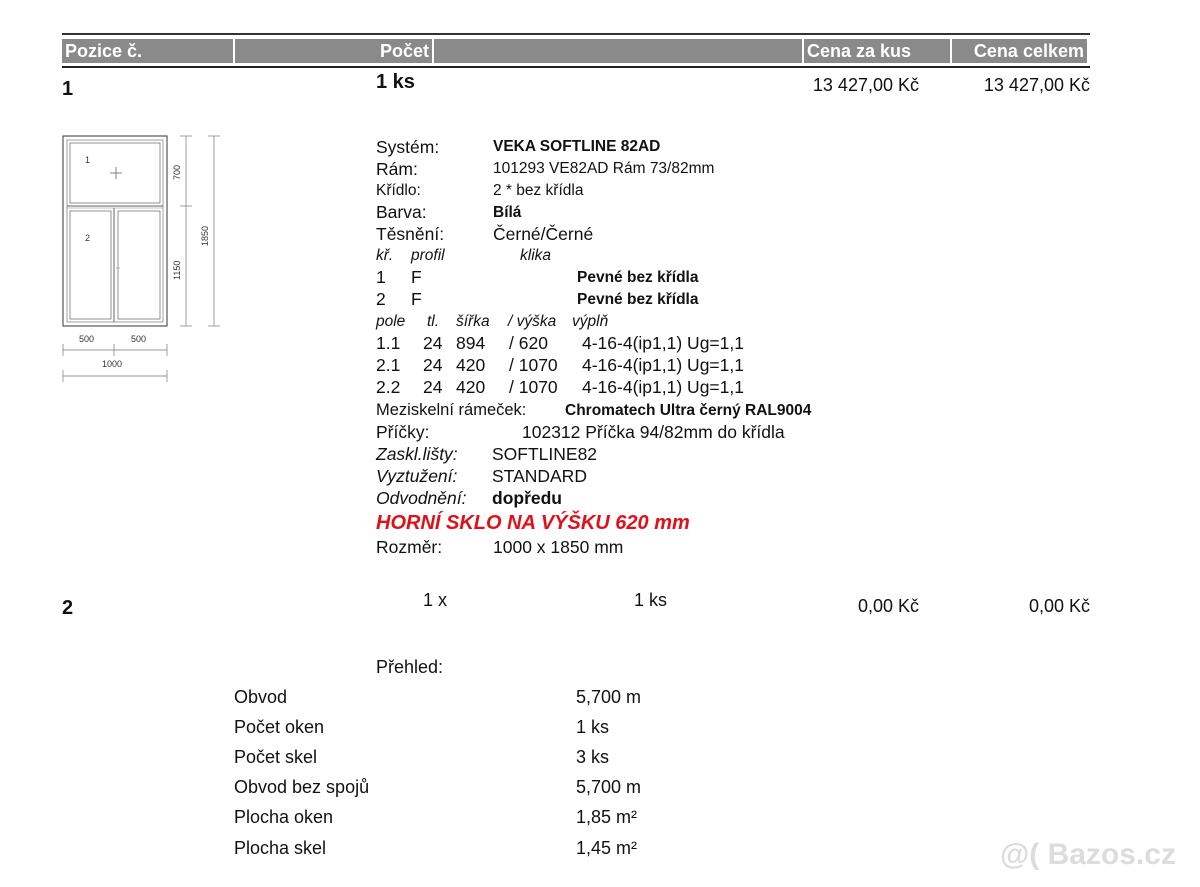 This screenshot has height=887, width=1200. Describe the element at coordinates (688, 410) in the screenshot. I see `spacer-value: Chromatech Ultra černý RAL9004` at that location.